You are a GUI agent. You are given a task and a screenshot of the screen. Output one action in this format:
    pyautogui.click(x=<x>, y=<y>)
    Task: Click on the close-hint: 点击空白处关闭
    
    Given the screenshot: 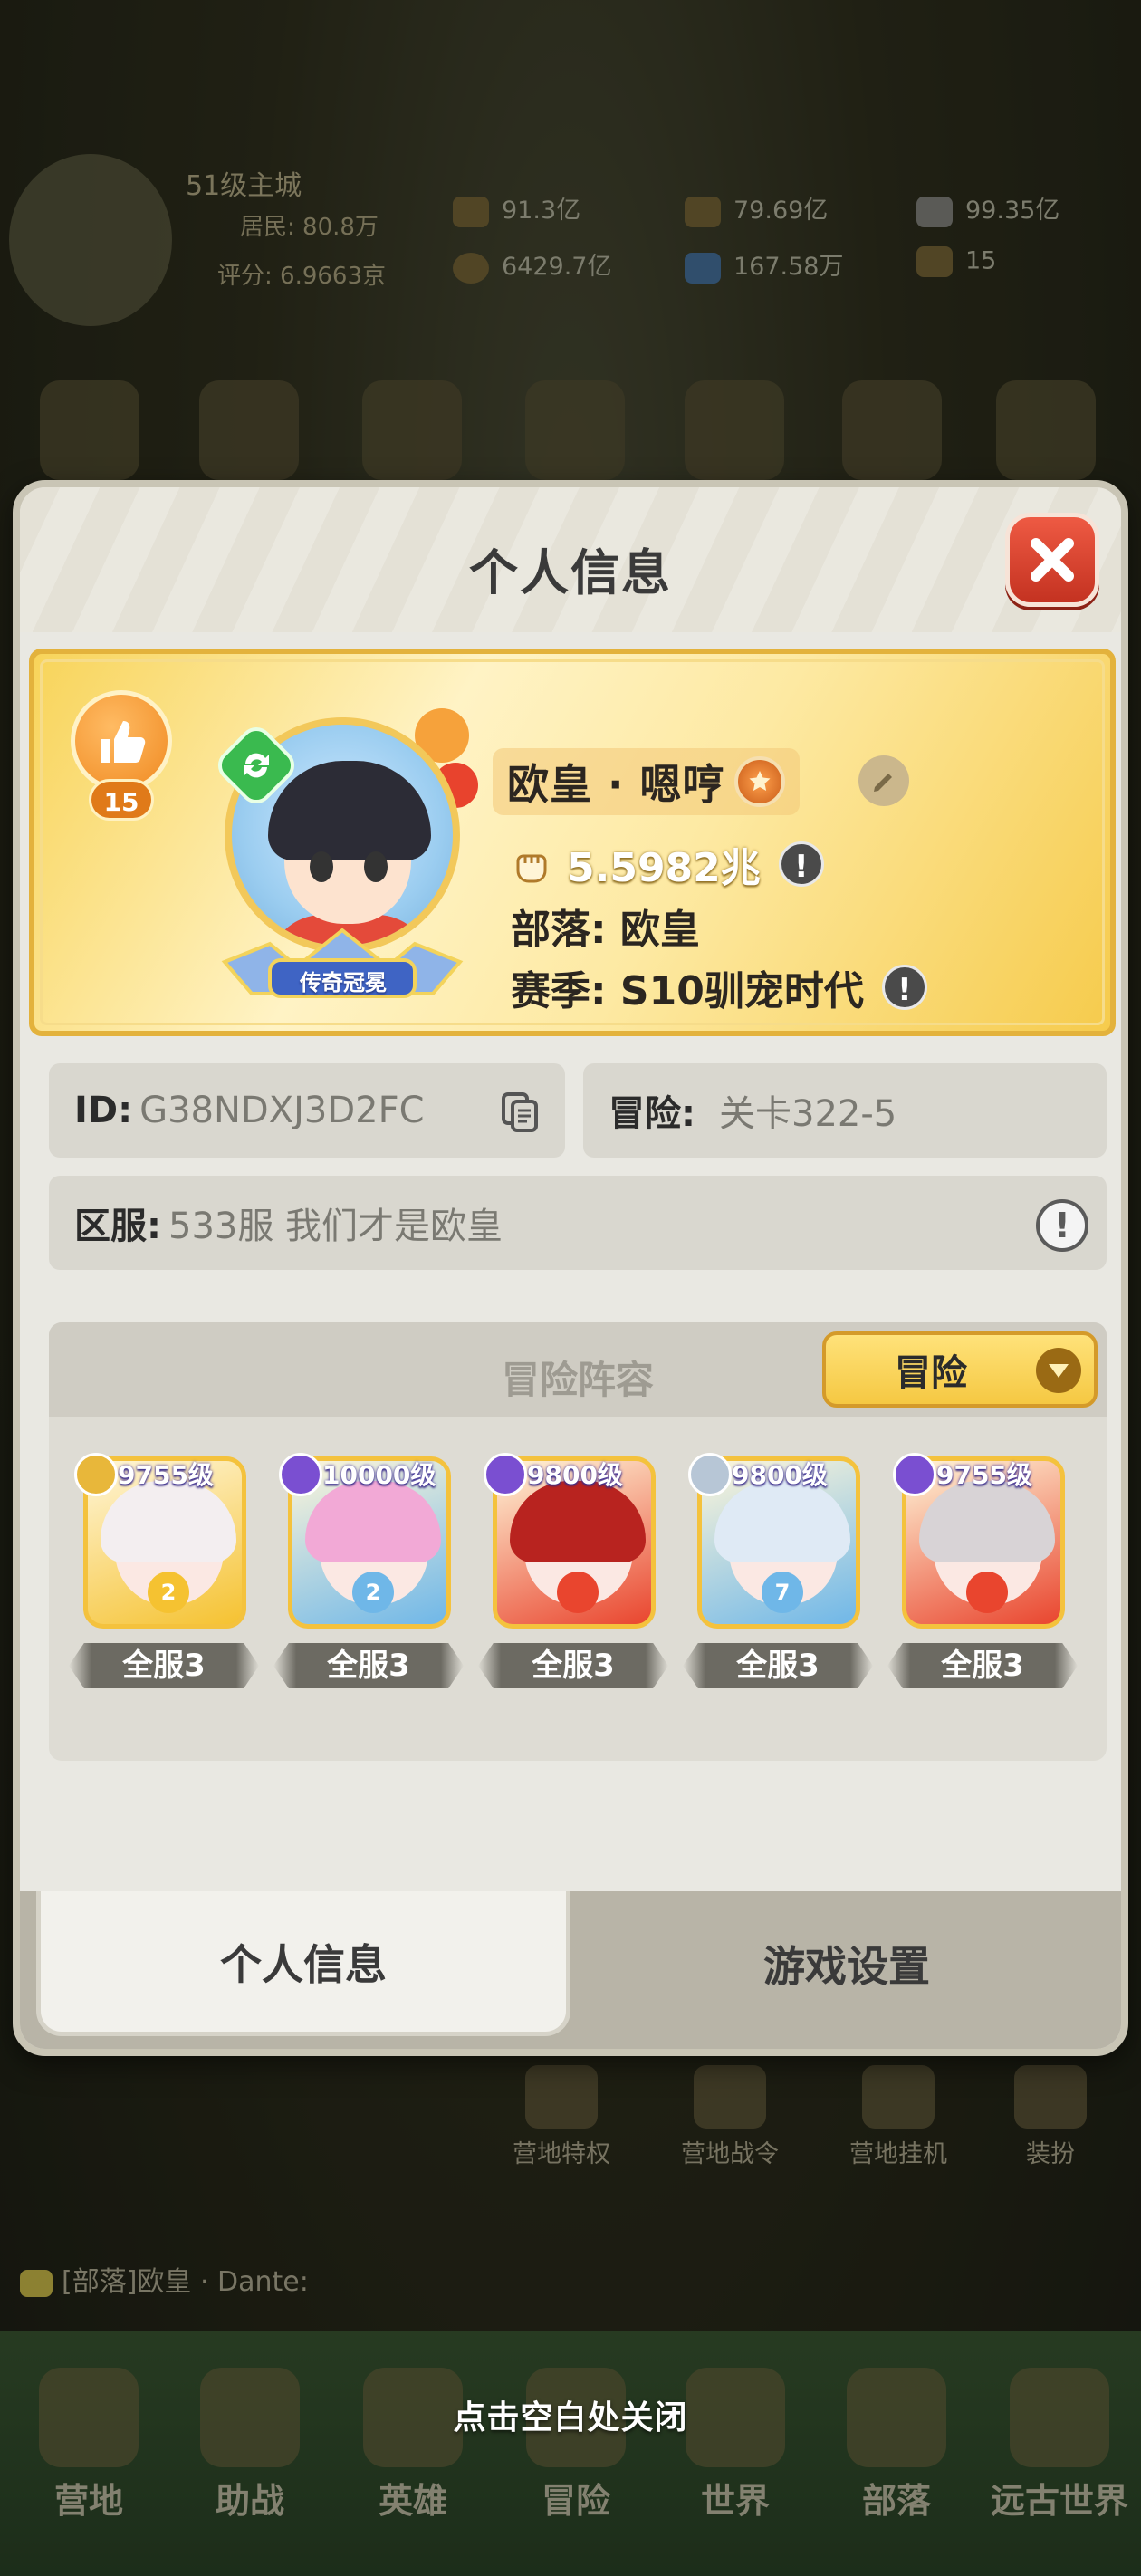 What is the action you would take?
    pyautogui.click(x=570, y=2418)
    